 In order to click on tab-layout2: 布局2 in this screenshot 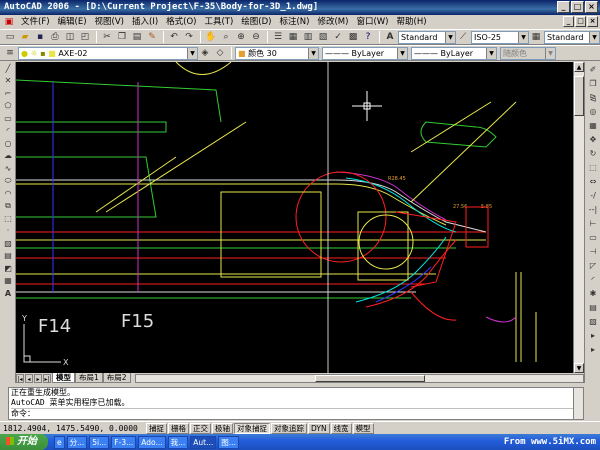, I will do `click(116, 378)`.